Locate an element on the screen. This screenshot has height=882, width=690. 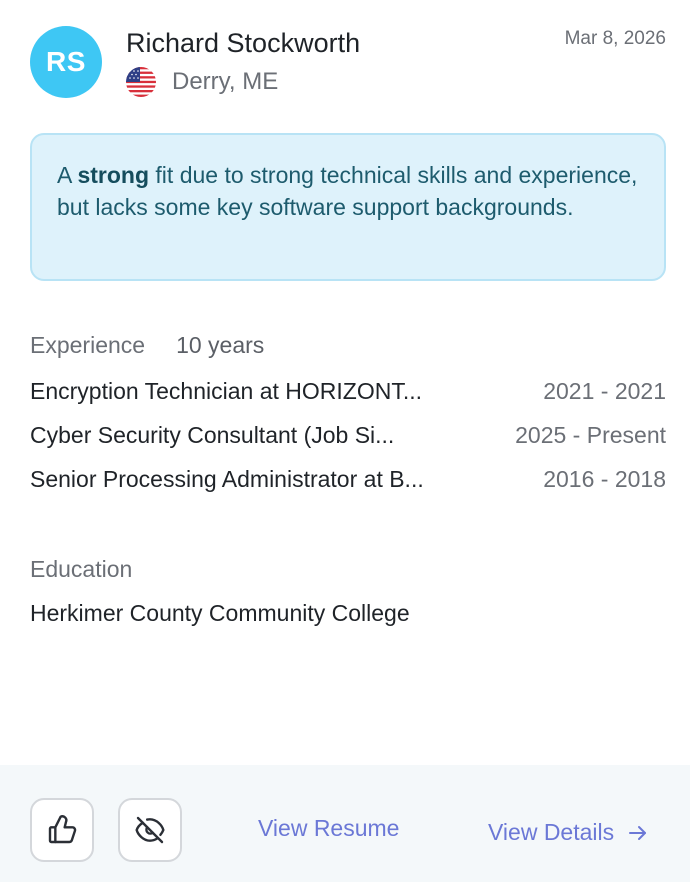
experience-label: Experience is located at coordinates (88, 345).